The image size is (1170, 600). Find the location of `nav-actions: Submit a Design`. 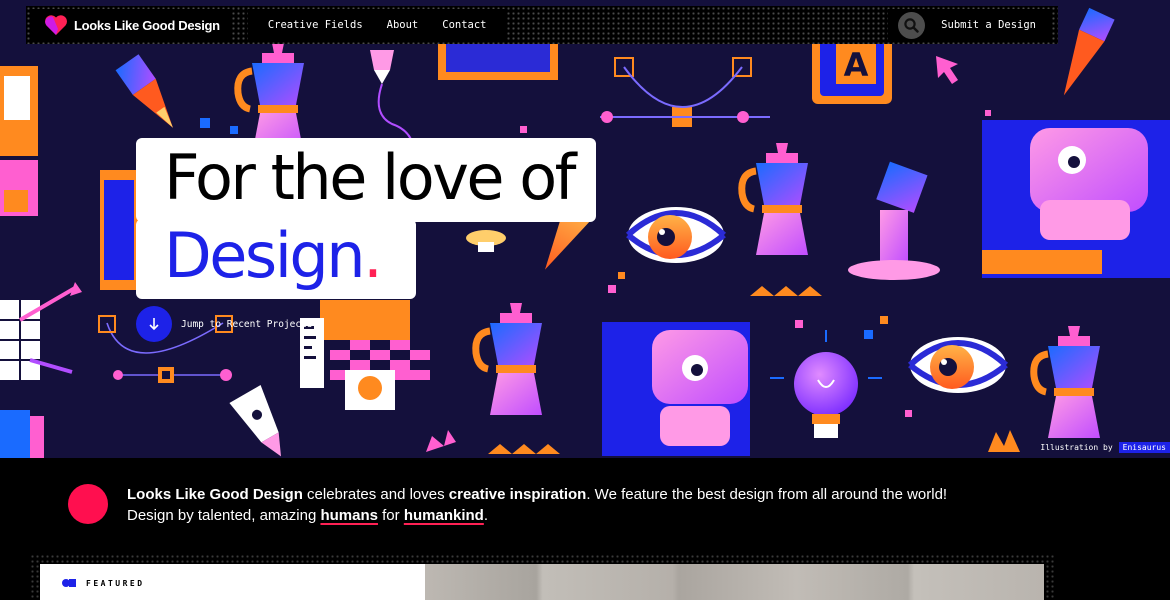

nav-actions: Submit a Design is located at coordinates (970, 25).